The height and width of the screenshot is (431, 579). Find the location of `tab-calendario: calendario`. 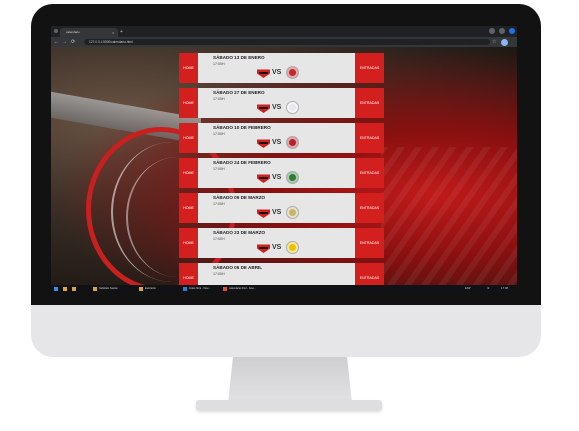

tab-calendario: calendario is located at coordinates (89, 32).